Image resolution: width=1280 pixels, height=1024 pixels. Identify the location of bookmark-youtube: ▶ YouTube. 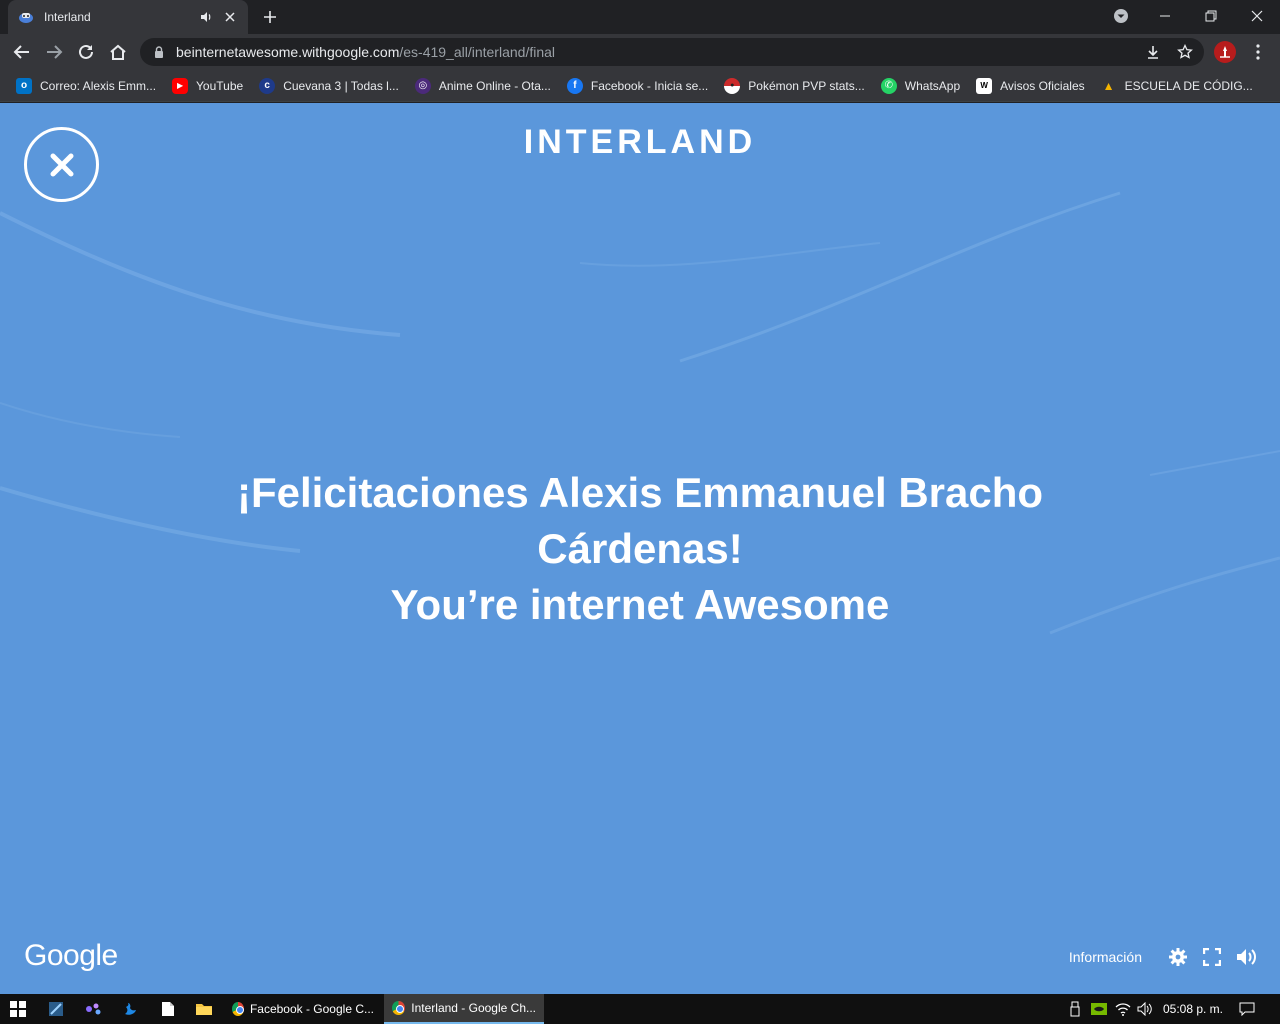
(207, 86).